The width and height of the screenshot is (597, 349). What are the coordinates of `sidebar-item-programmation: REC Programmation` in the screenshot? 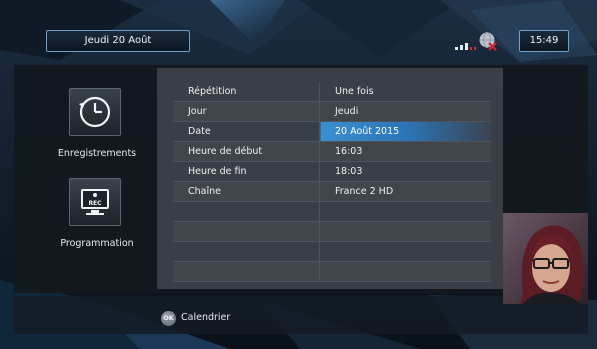 It's located at (97, 218).